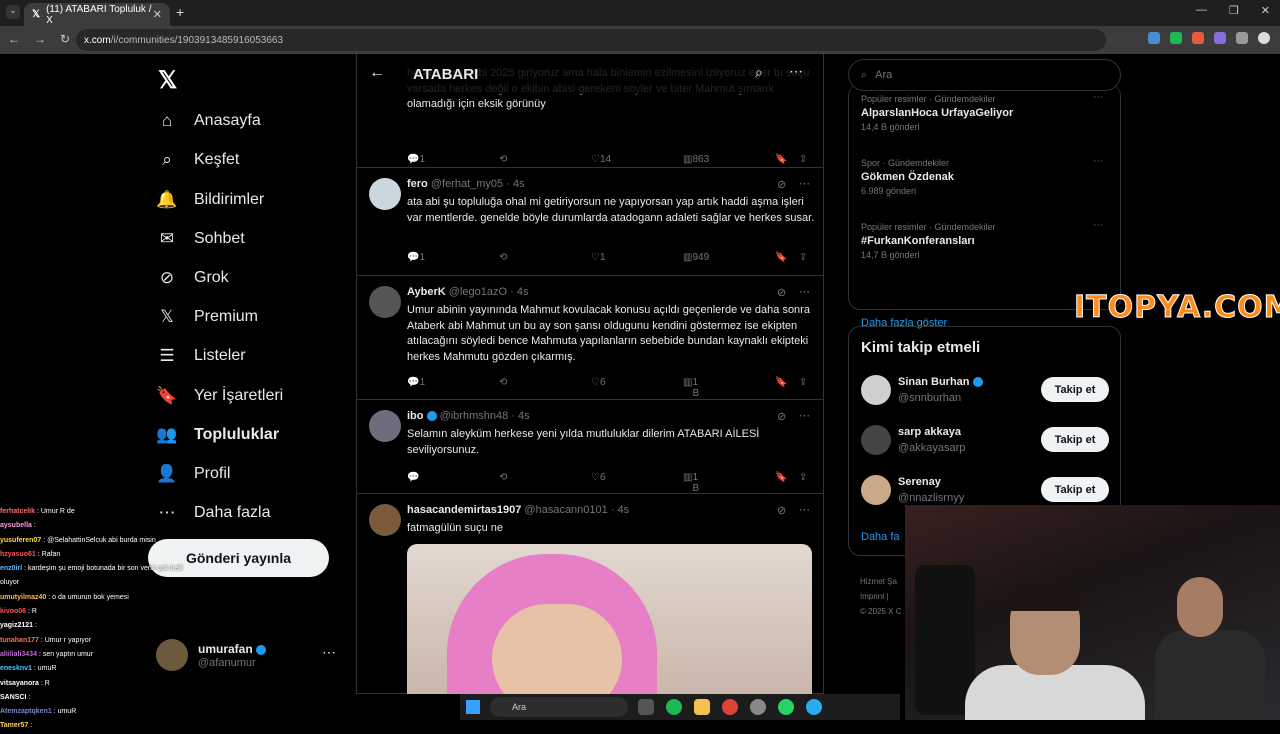 This screenshot has width=1280, height=734. I want to click on post-author-handle: @ferhat_my05, so click(467, 184).